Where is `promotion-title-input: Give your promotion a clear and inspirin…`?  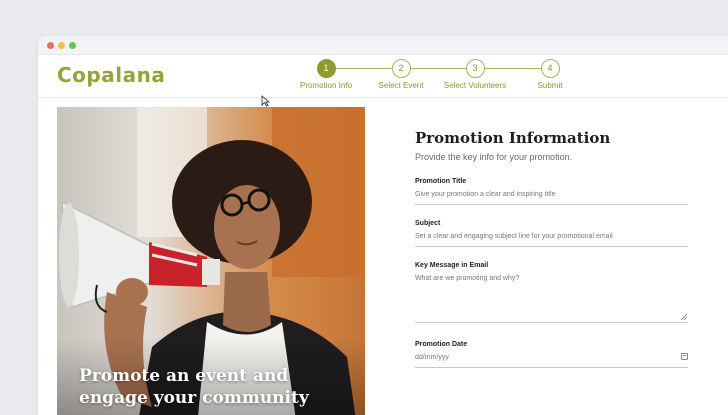
promotion-title-input: Give your promotion a clear and inspirin… is located at coordinates (551, 198).